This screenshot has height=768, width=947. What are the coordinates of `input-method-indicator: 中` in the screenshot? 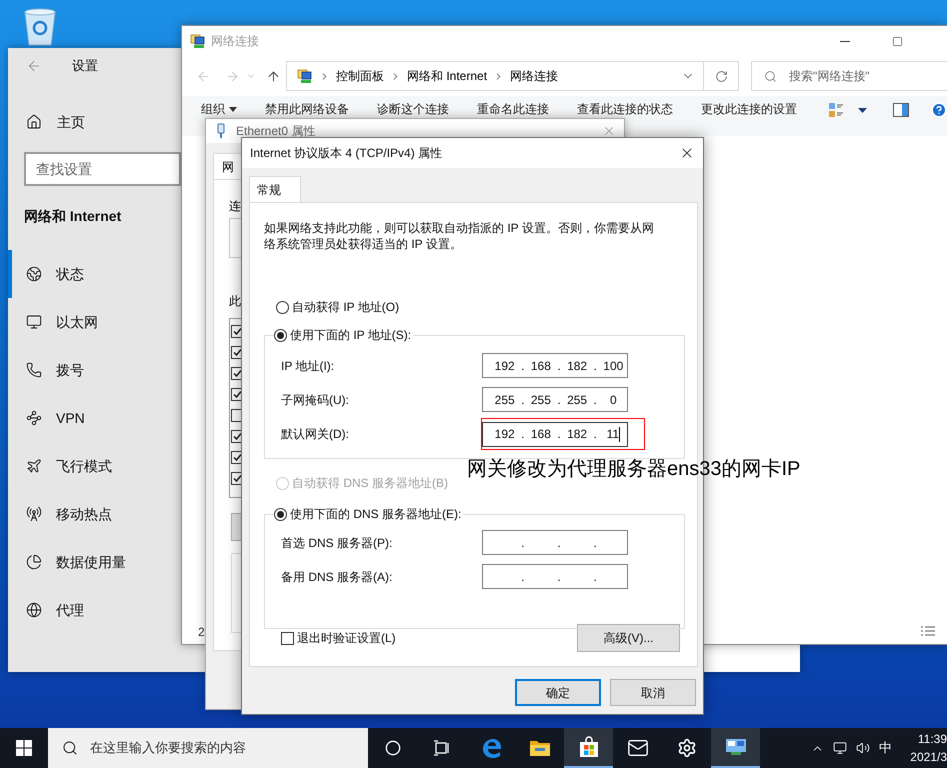 It's located at (885, 748).